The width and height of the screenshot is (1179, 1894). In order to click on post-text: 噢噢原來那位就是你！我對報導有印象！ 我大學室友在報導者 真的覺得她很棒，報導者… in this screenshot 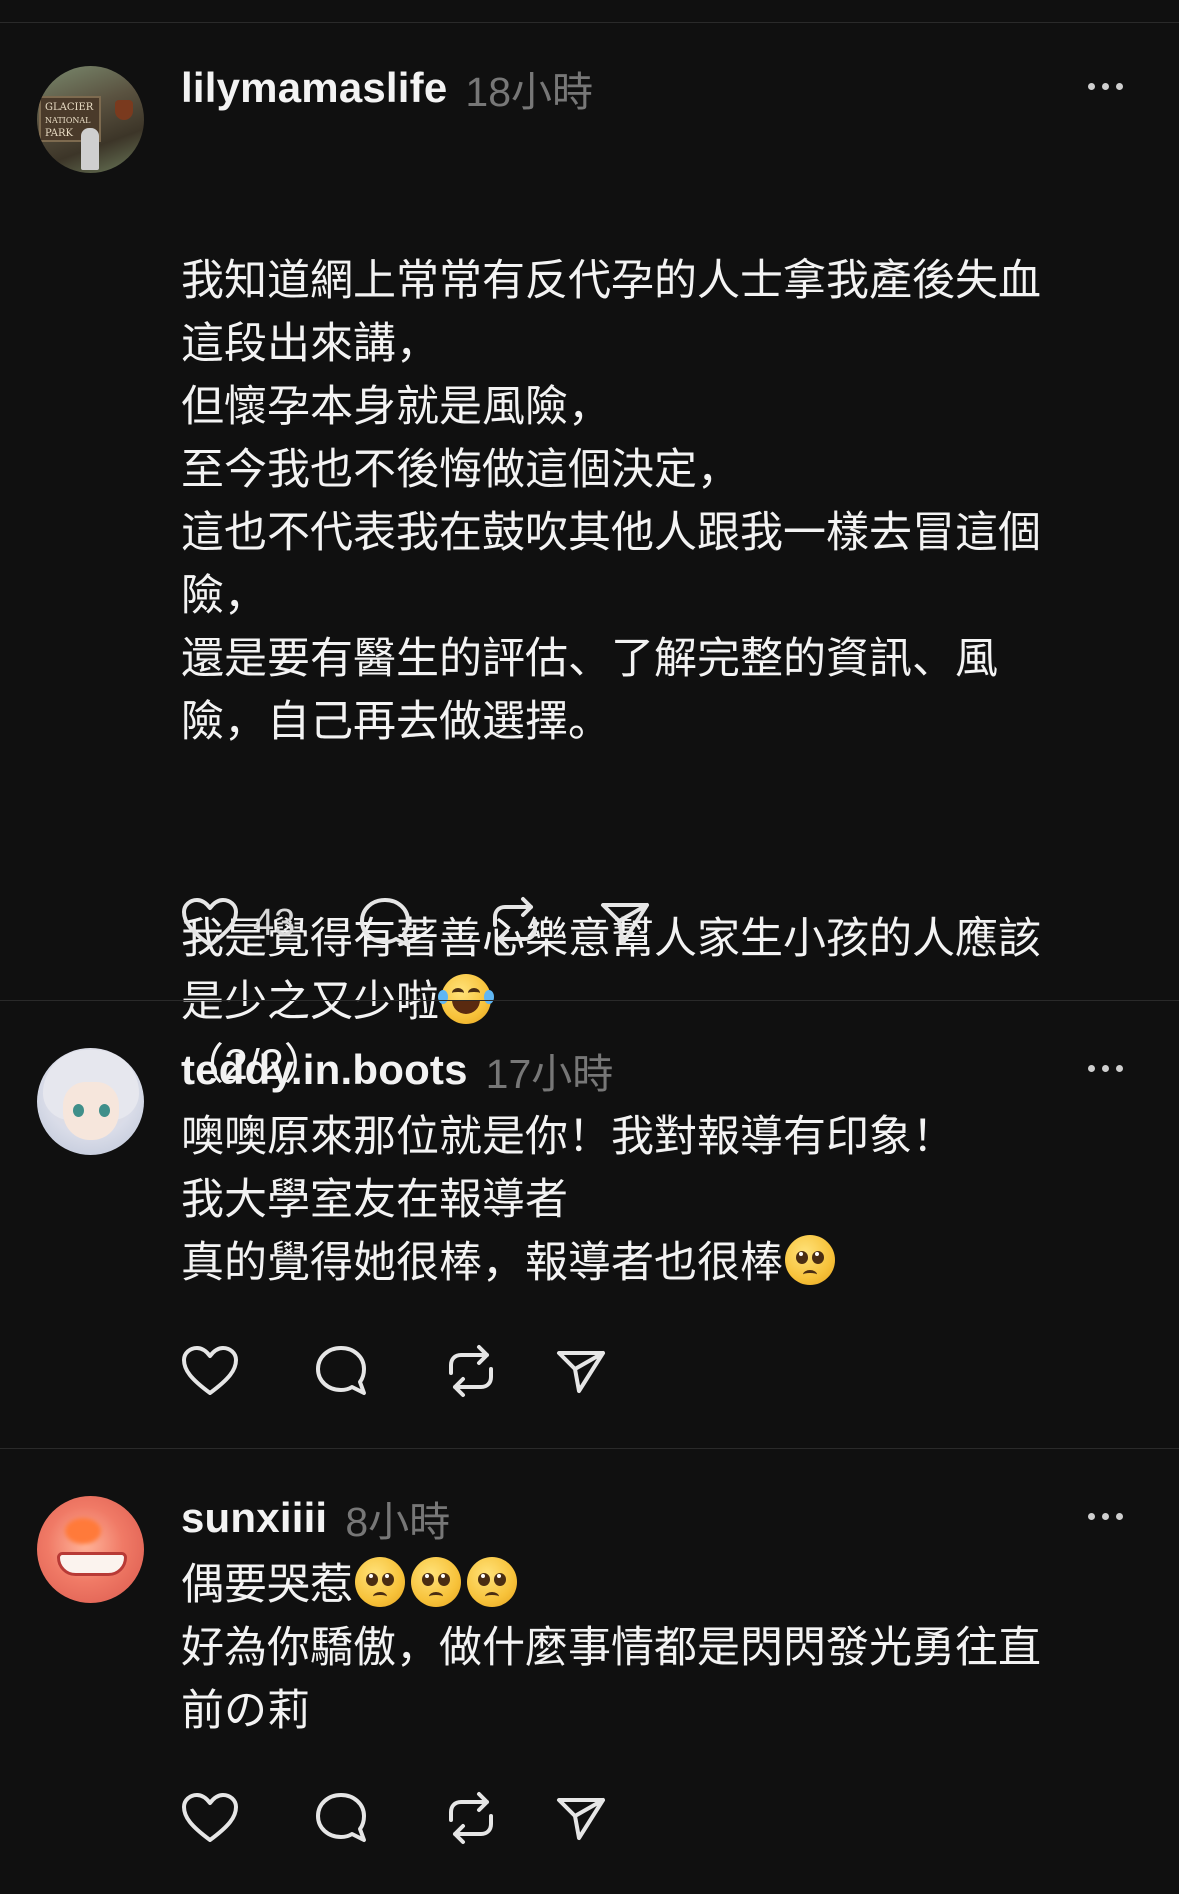, I will do `click(568, 1200)`.